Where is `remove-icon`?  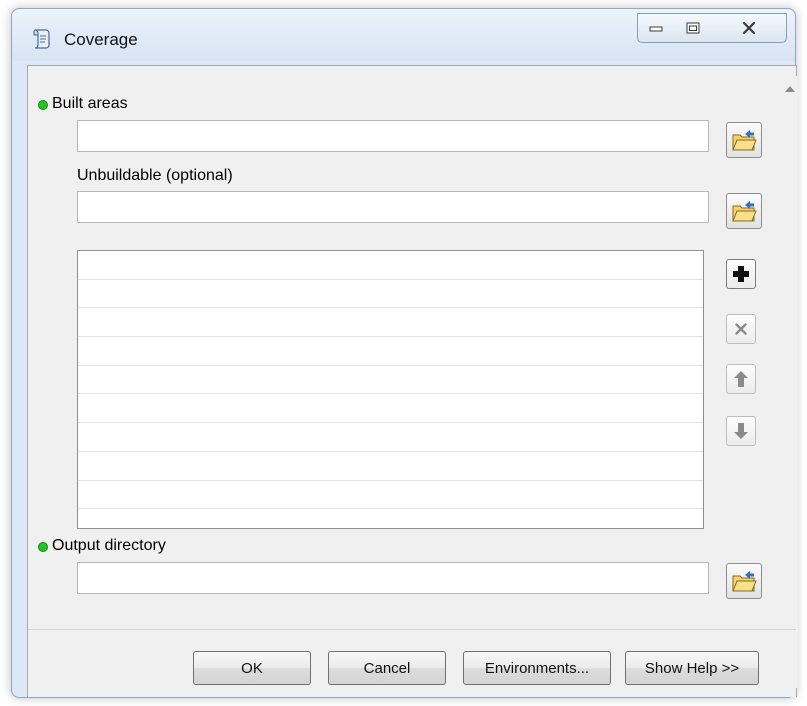
remove-icon is located at coordinates (741, 329).